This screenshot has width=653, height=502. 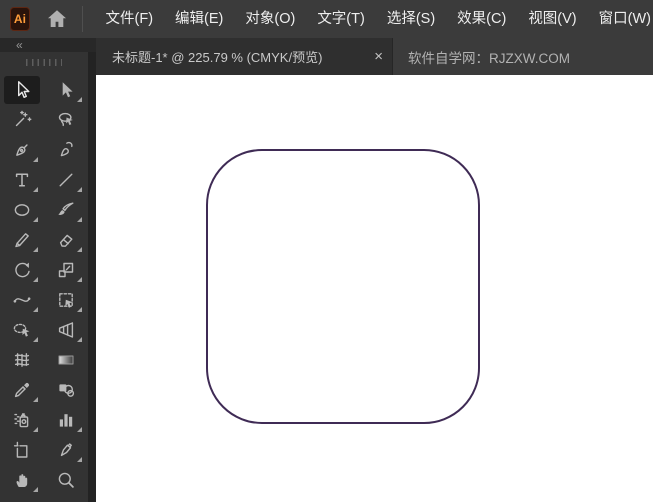 What do you see at coordinates (625, 19) in the screenshot?
I see `menu-item-7: 窗口(W)` at bounding box center [625, 19].